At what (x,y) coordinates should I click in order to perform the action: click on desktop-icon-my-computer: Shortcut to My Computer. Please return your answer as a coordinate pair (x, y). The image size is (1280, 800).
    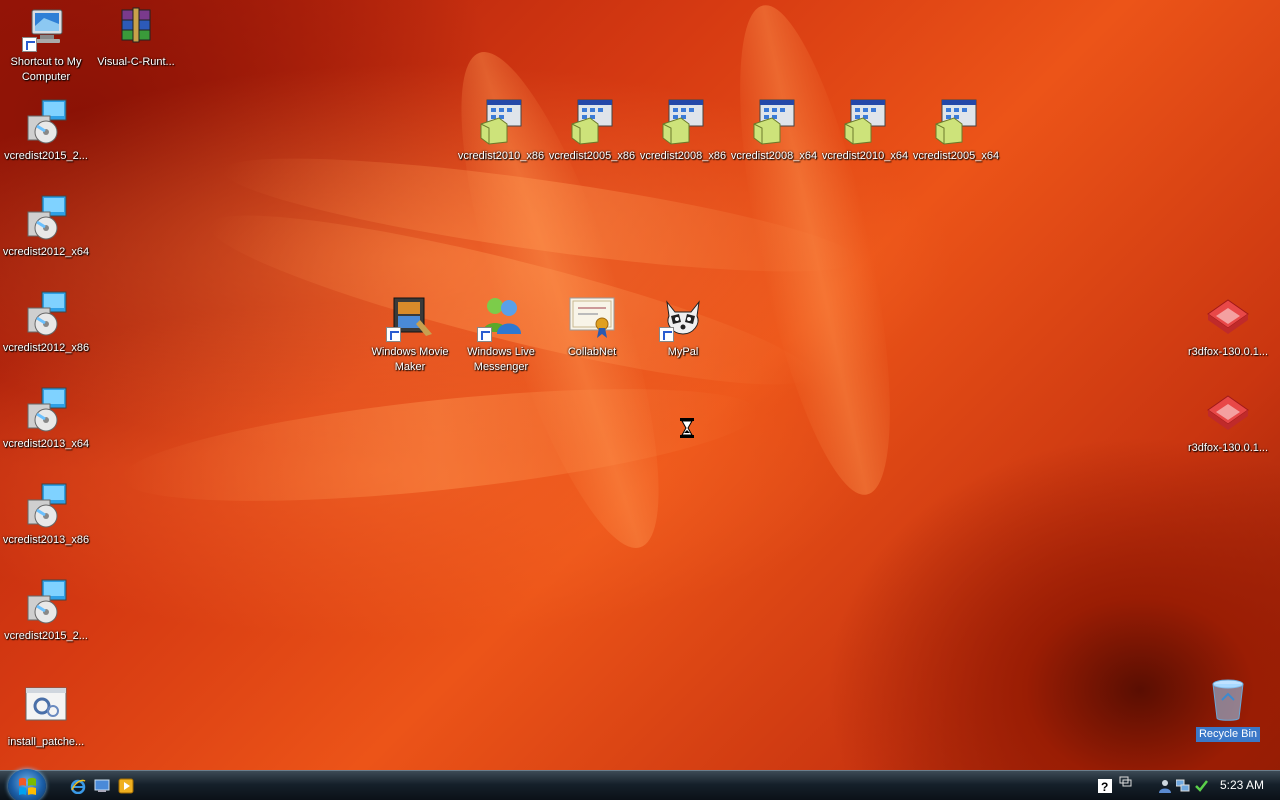
    Looking at the image, I should click on (46, 44).